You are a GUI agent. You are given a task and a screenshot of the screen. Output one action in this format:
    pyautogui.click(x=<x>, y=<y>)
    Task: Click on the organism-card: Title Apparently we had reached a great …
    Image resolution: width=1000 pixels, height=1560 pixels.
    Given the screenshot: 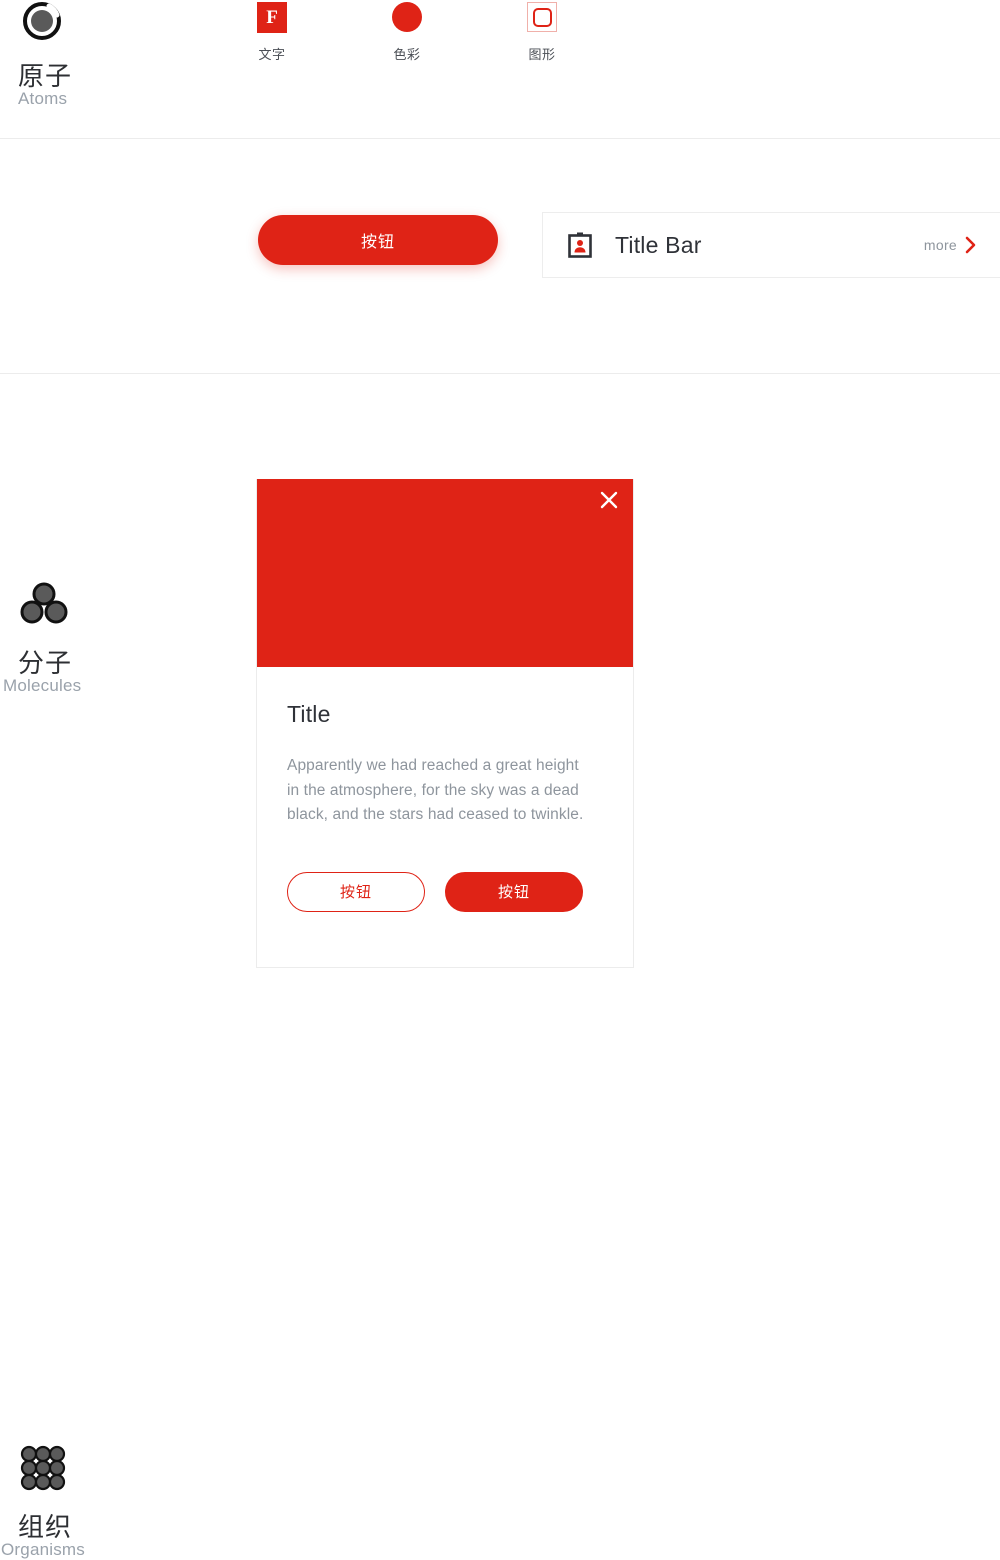 What is the action you would take?
    pyautogui.click(x=445, y=723)
    